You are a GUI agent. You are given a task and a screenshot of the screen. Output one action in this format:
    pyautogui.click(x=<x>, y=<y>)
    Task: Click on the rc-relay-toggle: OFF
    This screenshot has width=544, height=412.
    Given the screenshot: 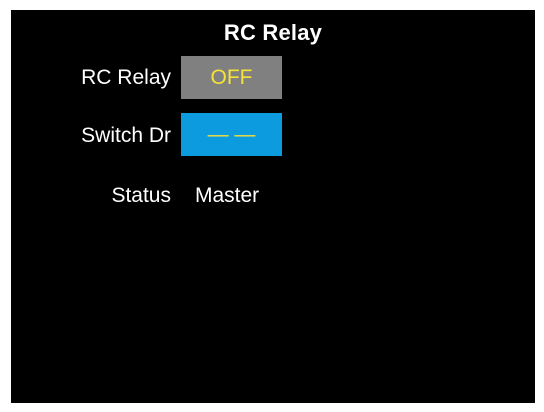 What is the action you would take?
    pyautogui.click(x=231, y=77)
    